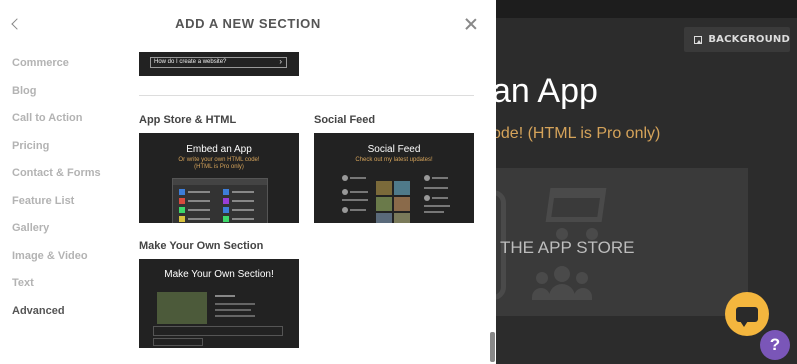 The height and width of the screenshot is (364, 797). Describe the element at coordinates (67, 180) in the screenshot. I see `category-contact-forms: Contact & Forms` at that location.